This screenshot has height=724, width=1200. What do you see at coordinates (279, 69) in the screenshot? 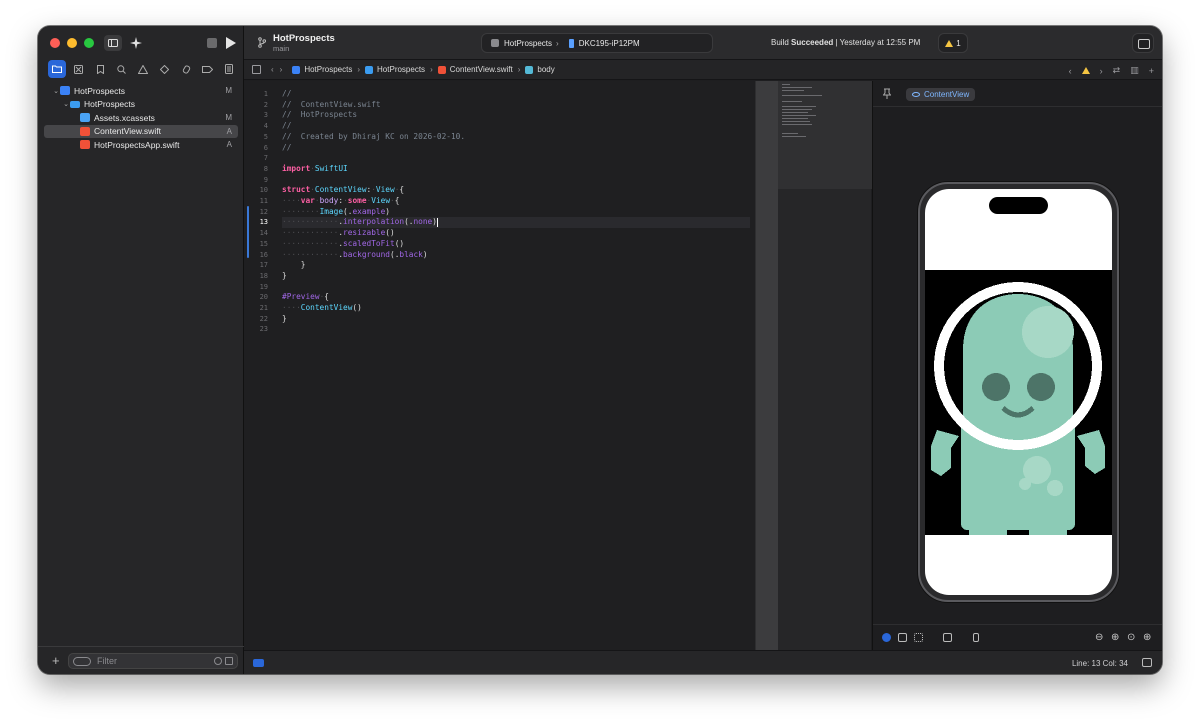
I see `history-nav-arrows: ‹›` at bounding box center [279, 69].